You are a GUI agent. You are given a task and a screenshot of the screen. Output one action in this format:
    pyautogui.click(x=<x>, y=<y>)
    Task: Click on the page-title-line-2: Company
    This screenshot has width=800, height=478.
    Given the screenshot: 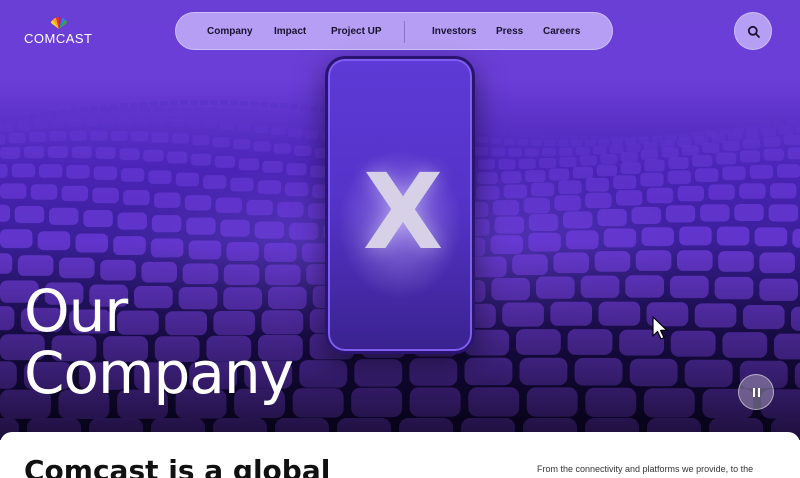 What is the action you would take?
    pyautogui.click(x=159, y=373)
    